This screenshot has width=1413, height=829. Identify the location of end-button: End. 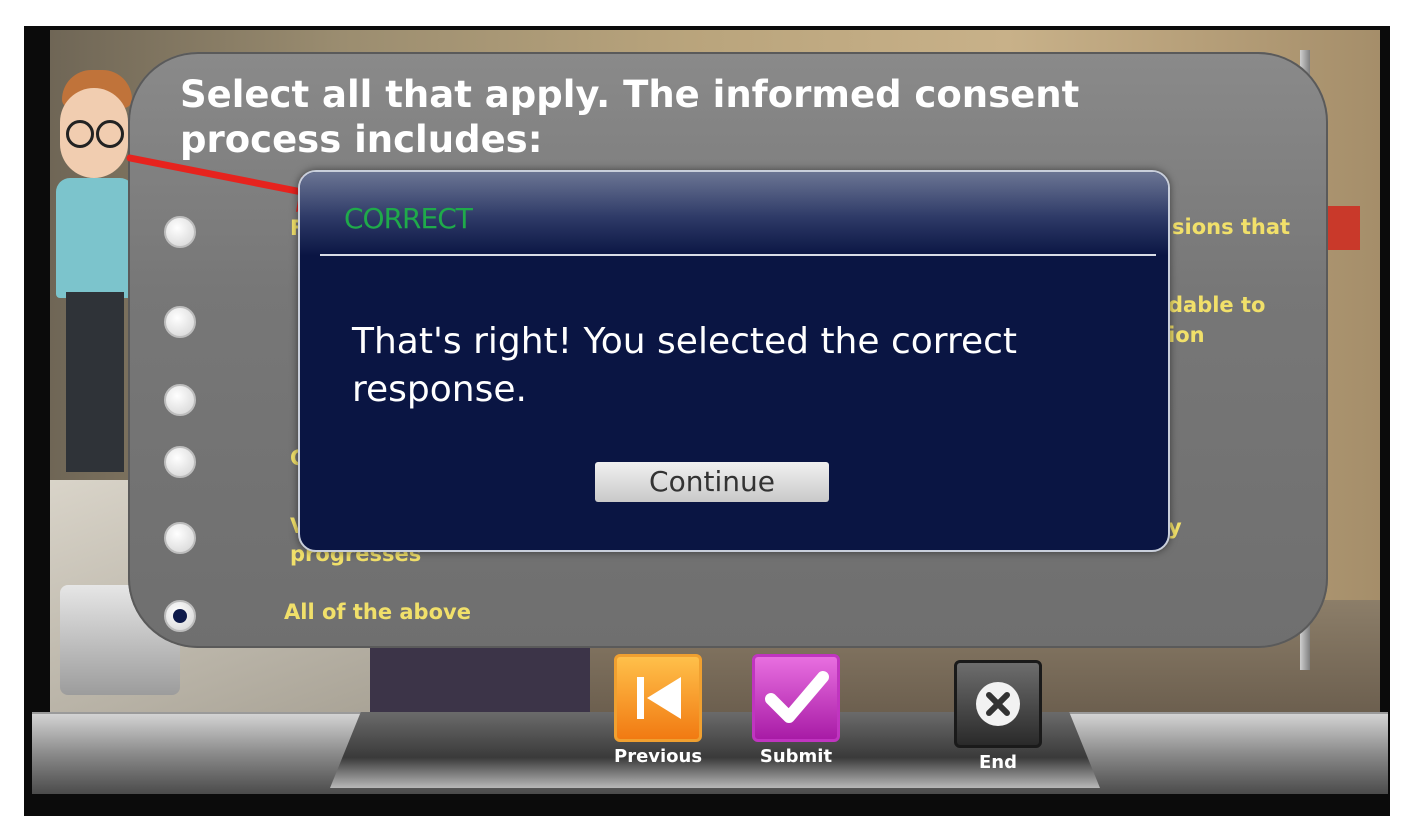
(998, 716).